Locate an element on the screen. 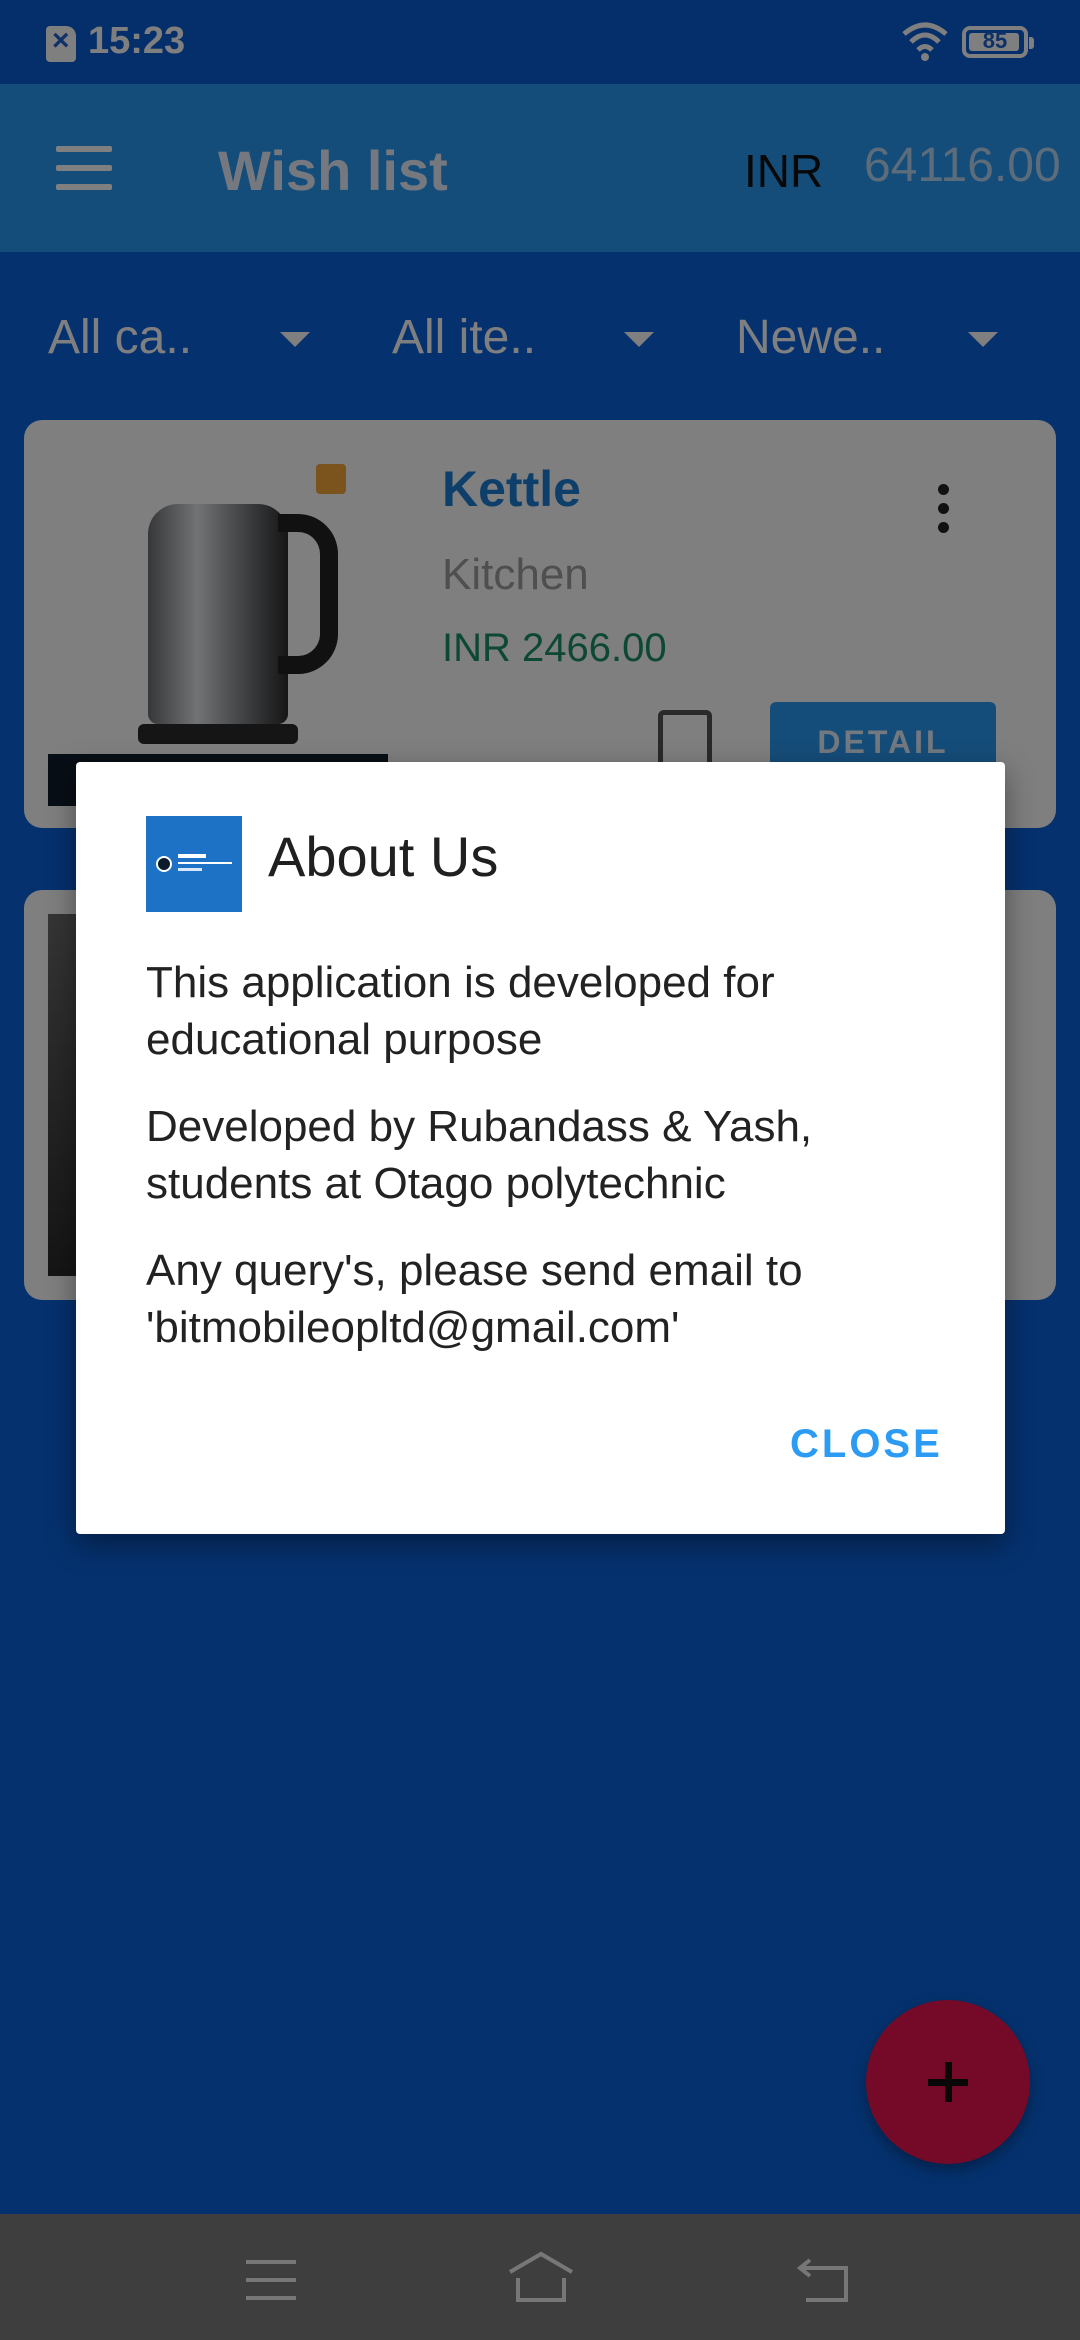 The image size is (1080, 2340). app-logo is located at coordinates (194, 864).